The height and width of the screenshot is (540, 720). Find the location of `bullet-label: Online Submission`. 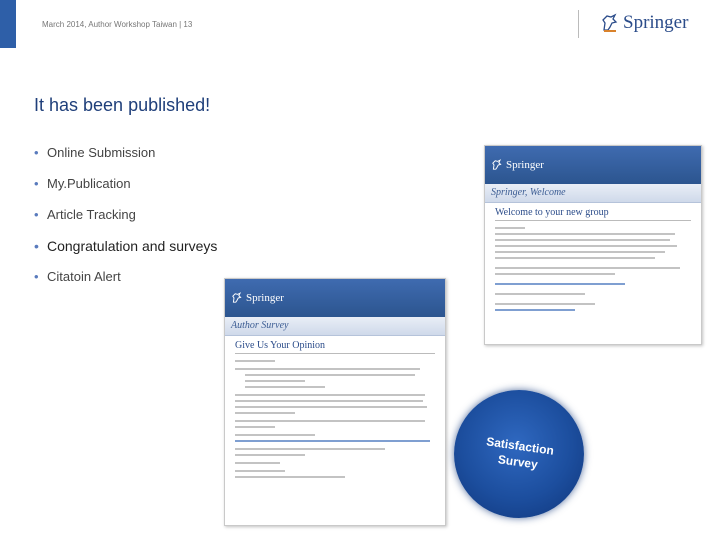

bullet-label: Online Submission is located at coordinates (101, 152).